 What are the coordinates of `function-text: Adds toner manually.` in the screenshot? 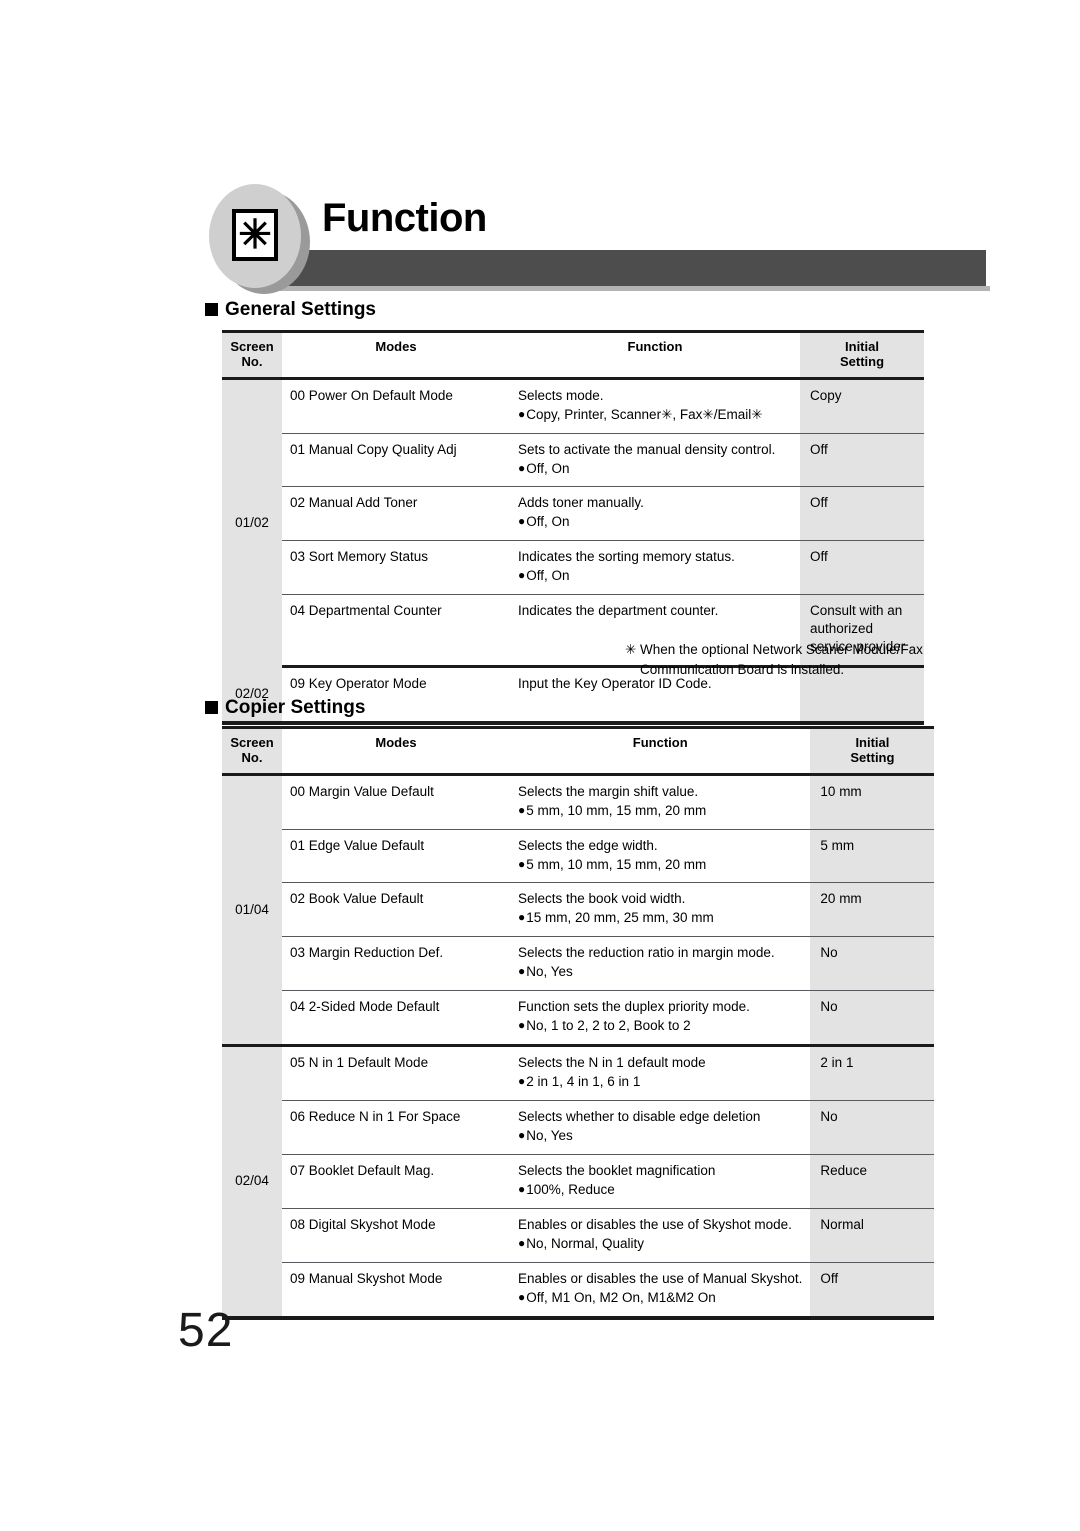 It's located at (581, 503).